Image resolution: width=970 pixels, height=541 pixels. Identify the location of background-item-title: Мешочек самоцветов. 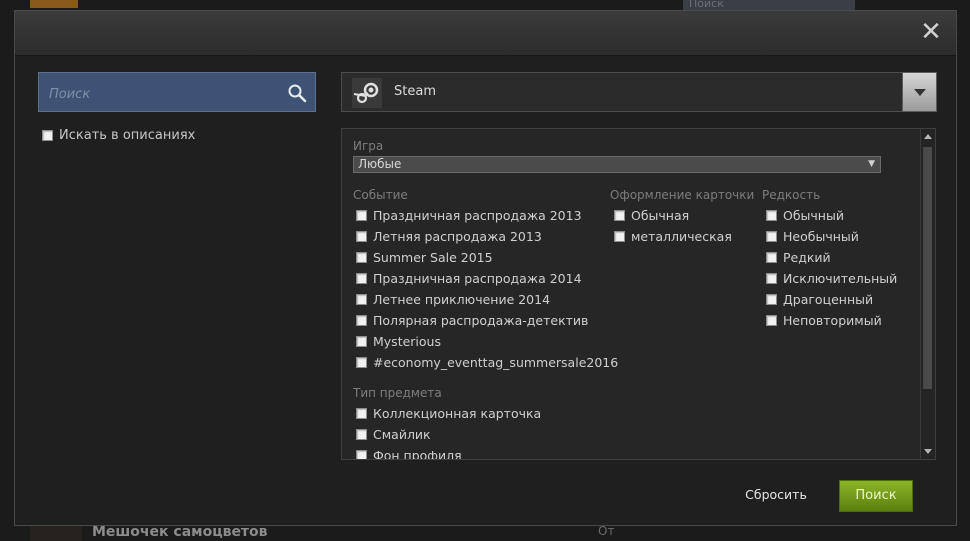
(180, 532).